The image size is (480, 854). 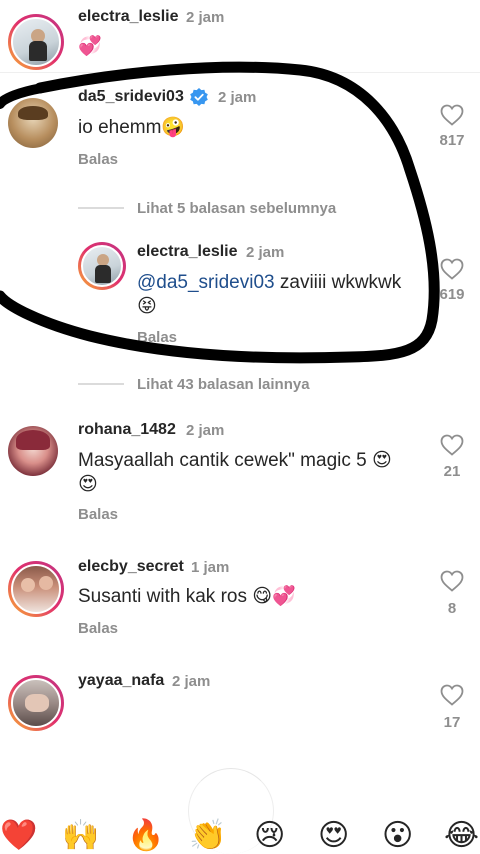 I want to click on verified-badge-icon, so click(x=199, y=97).